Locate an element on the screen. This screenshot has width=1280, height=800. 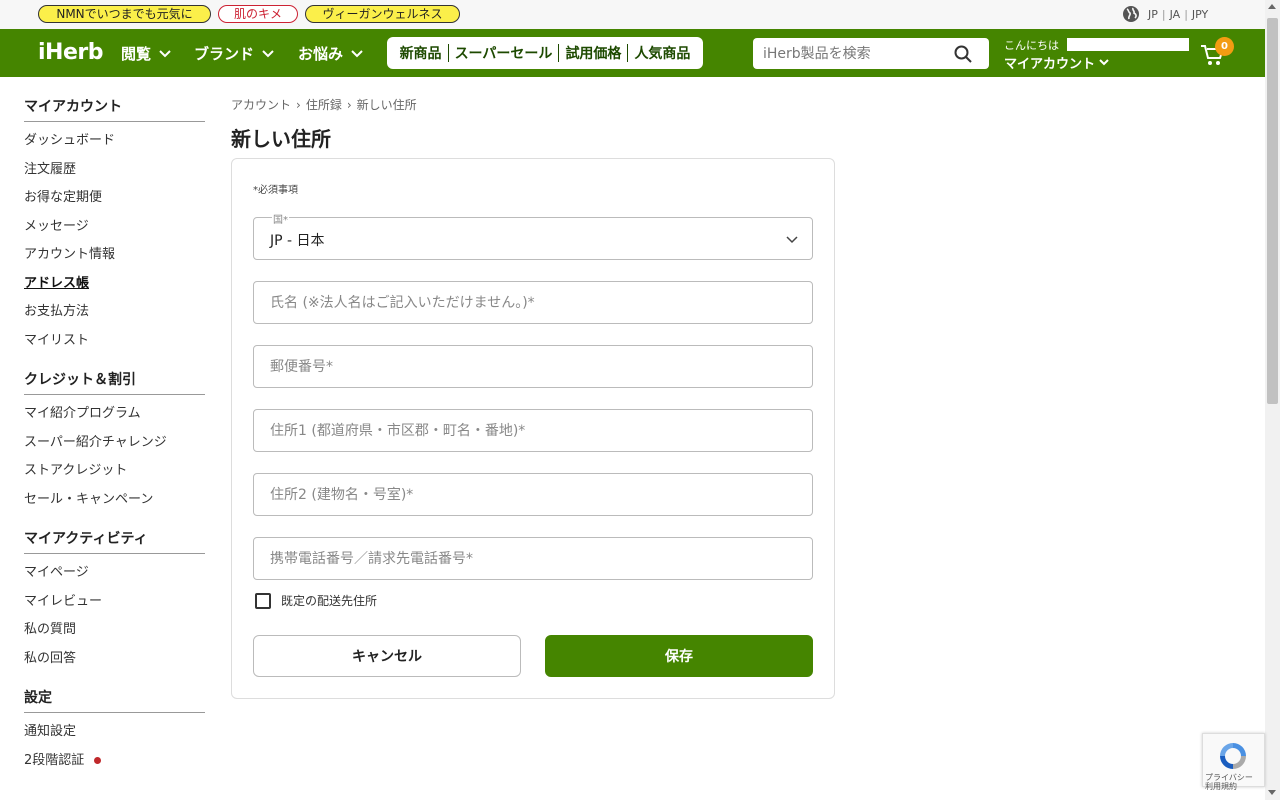
sidebar-item-my-reviews: マイレビュー is located at coordinates (114, 602).